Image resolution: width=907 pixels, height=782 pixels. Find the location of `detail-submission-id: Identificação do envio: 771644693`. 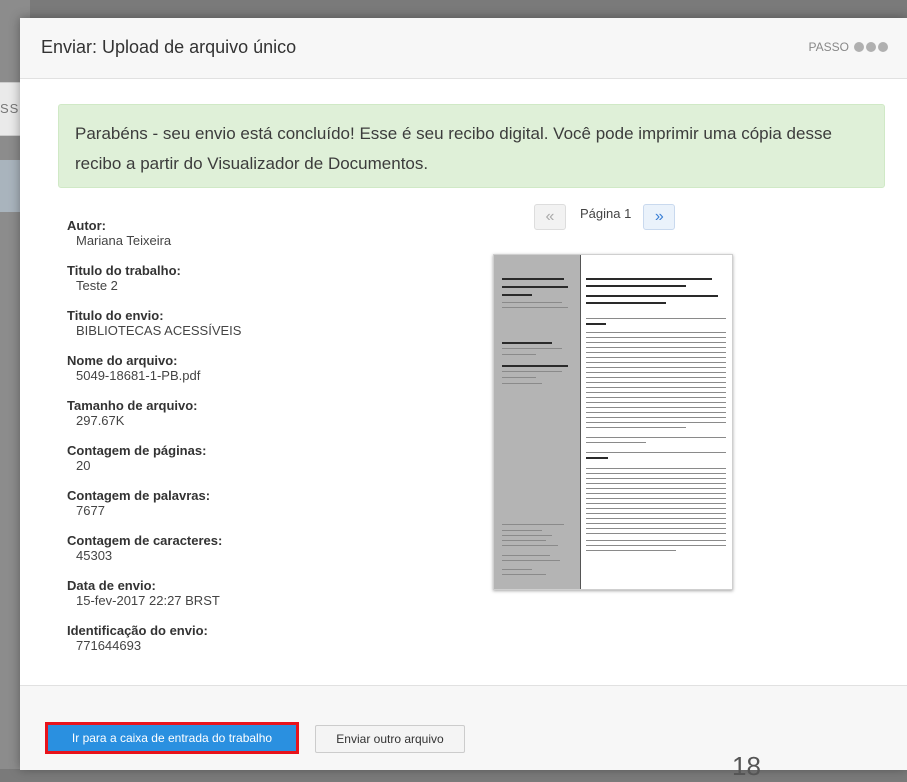

detail-submission-id: Identificação do envio: 771644693 is located at coordinates (227, 638).